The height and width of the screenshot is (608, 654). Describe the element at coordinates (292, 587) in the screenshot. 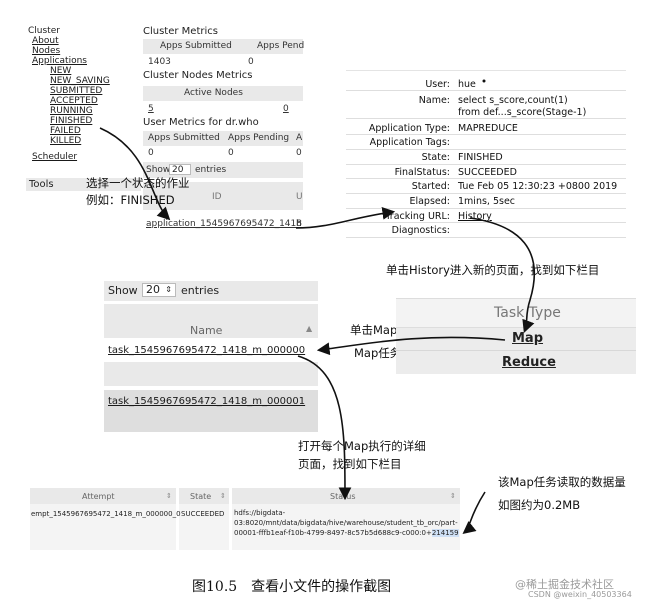

I see `figure-caption: 图10.5 查看小文件的操作截图` at that location.